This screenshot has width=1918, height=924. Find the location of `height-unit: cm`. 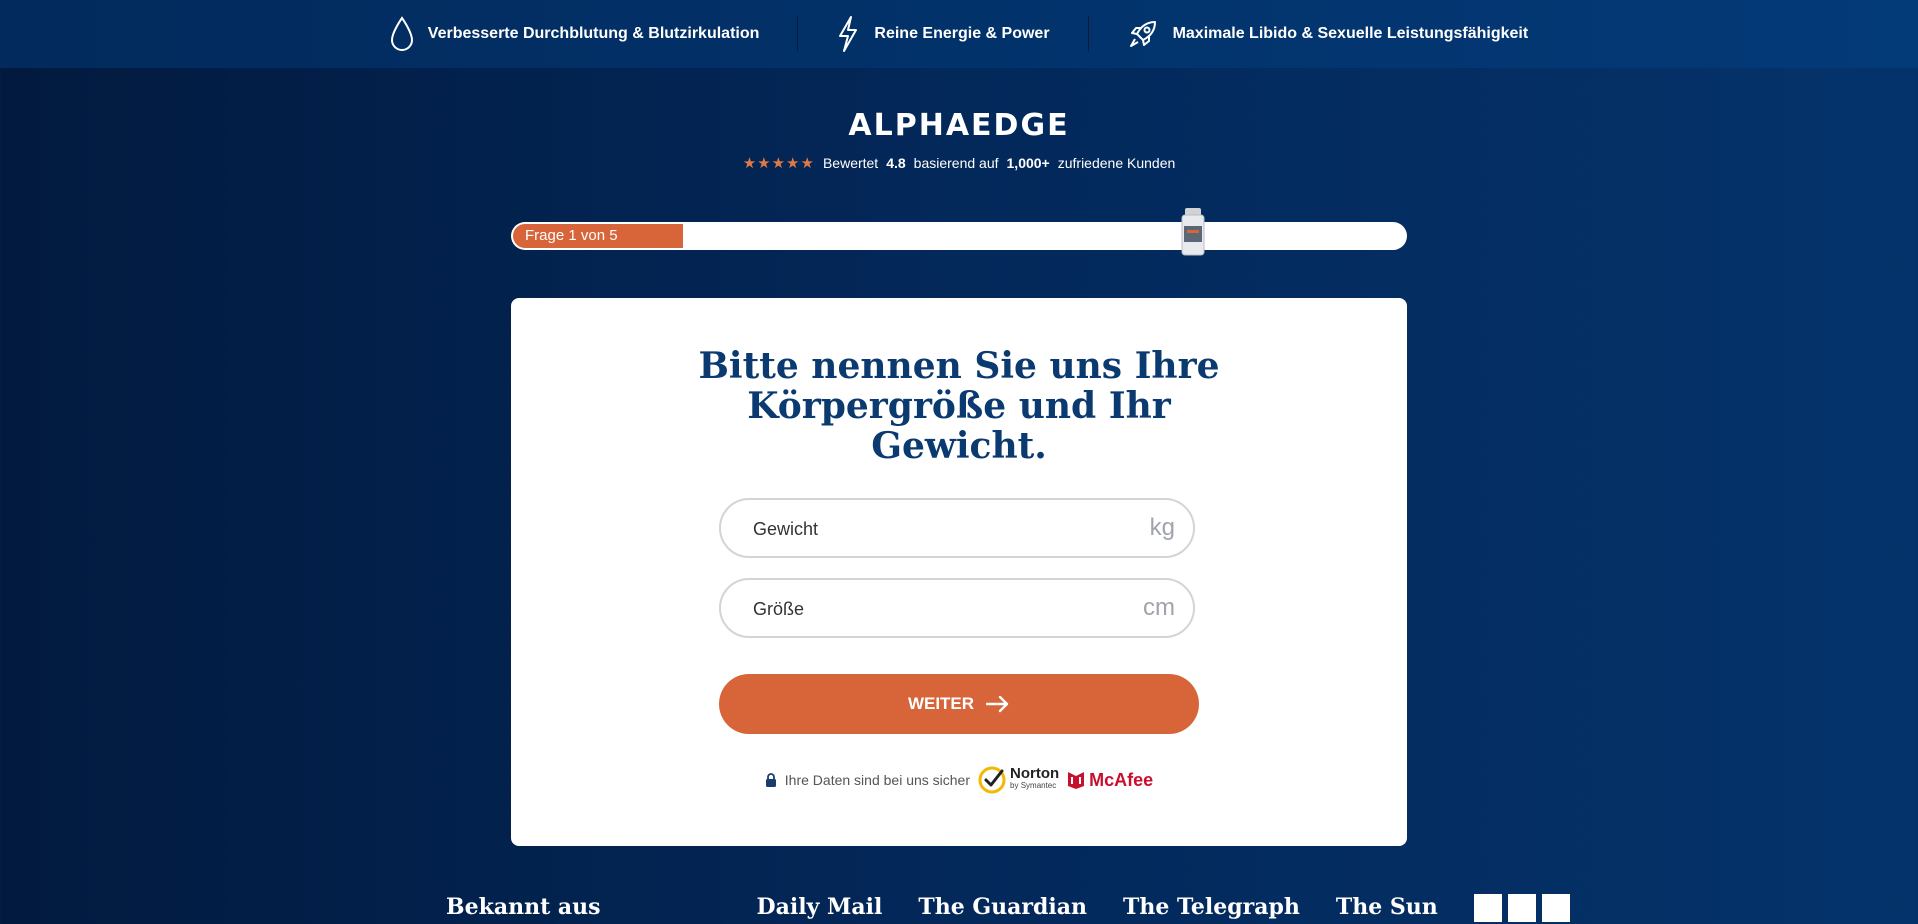

height-unit: cm is located at coordinates (1159, 607).